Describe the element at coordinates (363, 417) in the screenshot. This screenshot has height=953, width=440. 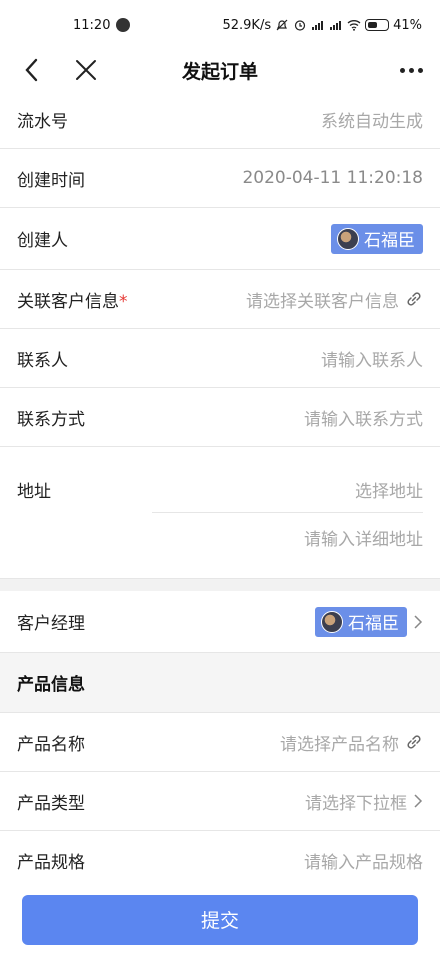
I see `contact-method-input: 请输入联系方式` at that location.